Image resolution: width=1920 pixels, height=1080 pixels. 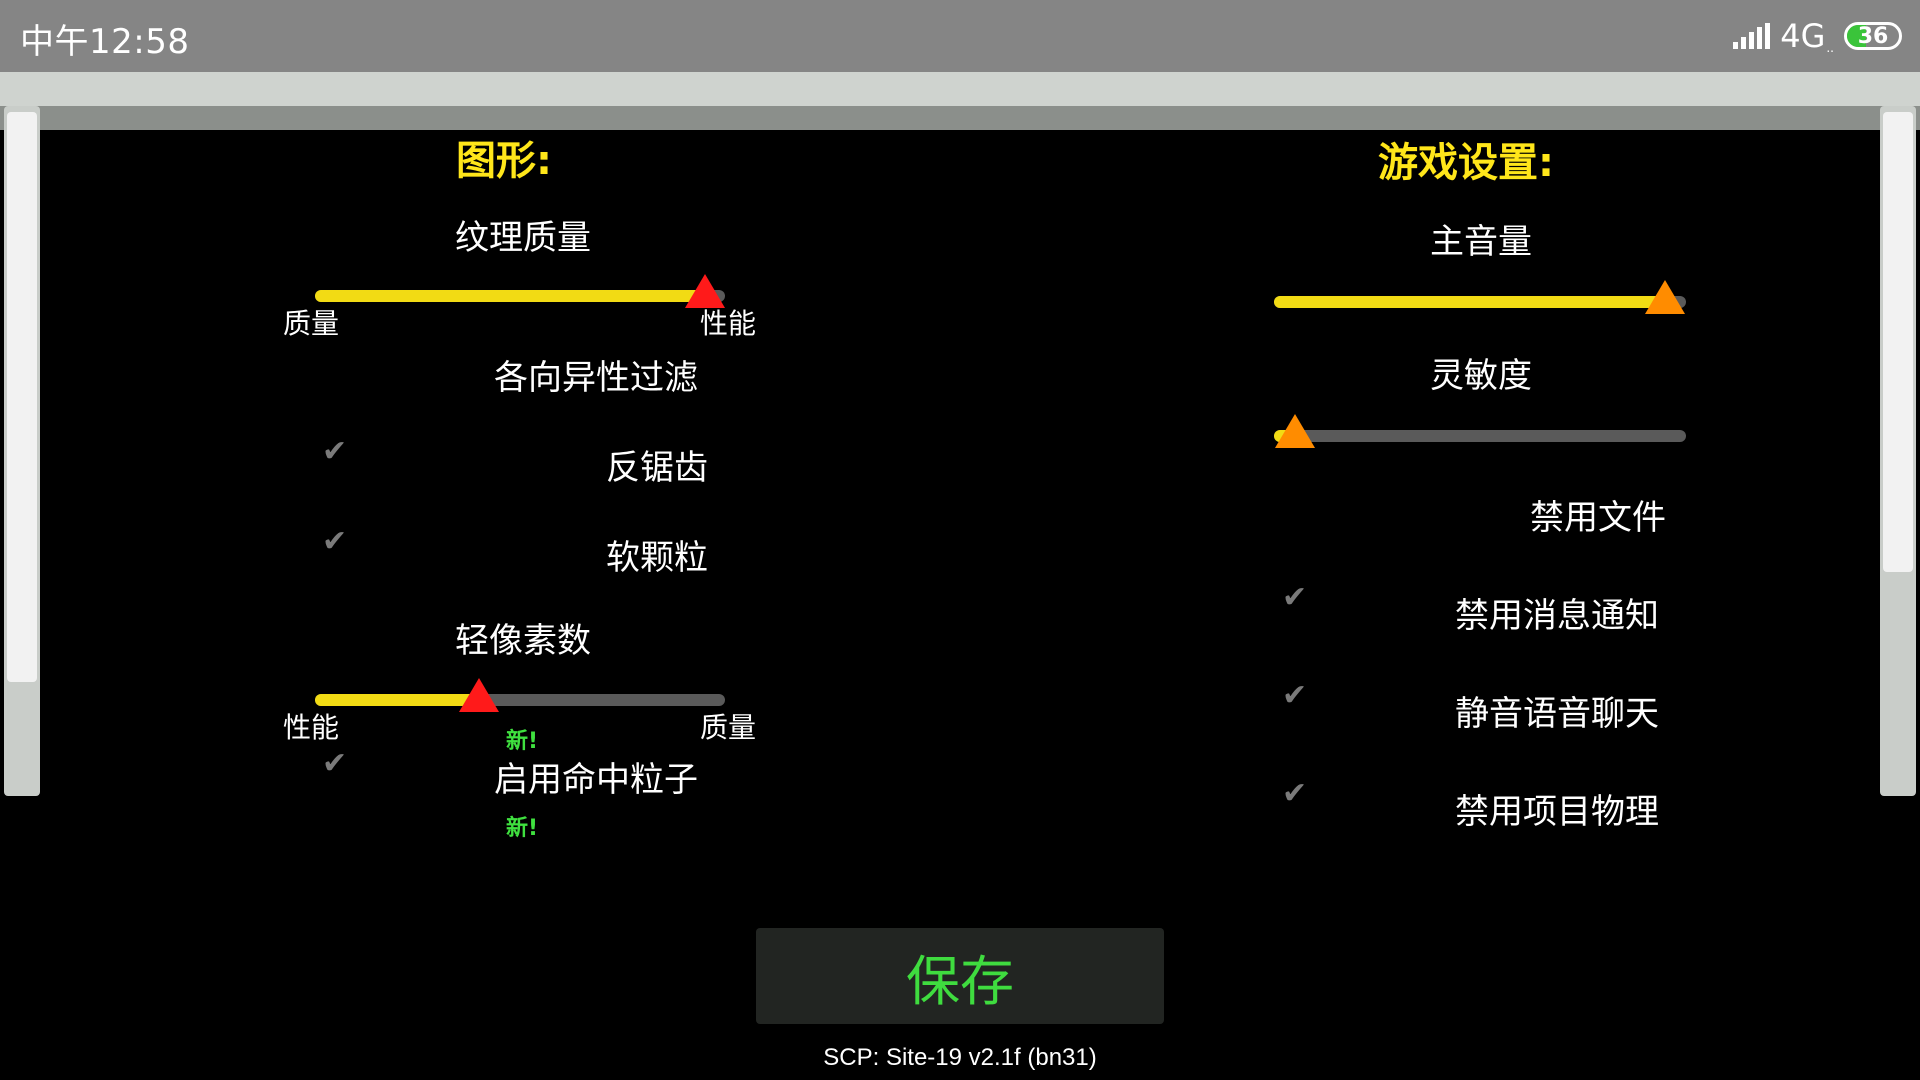 What do you see at coordinates (1803, 36) in the screenshot?
I see `network-label: 4G` at bounding box center [1803, 36].